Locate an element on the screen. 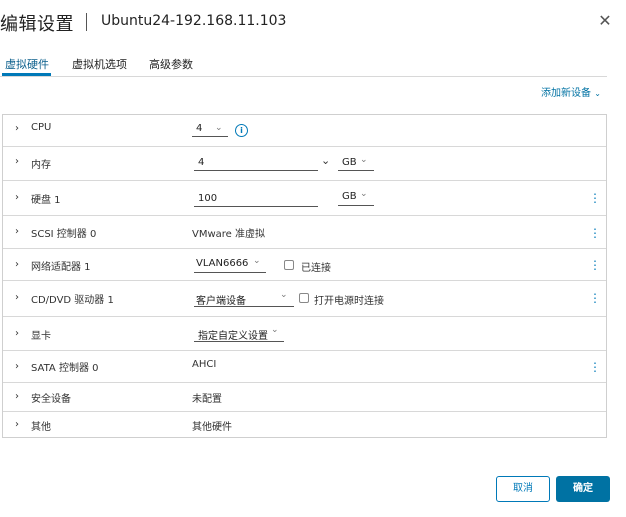 The height and width of the screenshot is (517, 626). disk-label: 硬盘 1 is located at coordinates (46, 200).